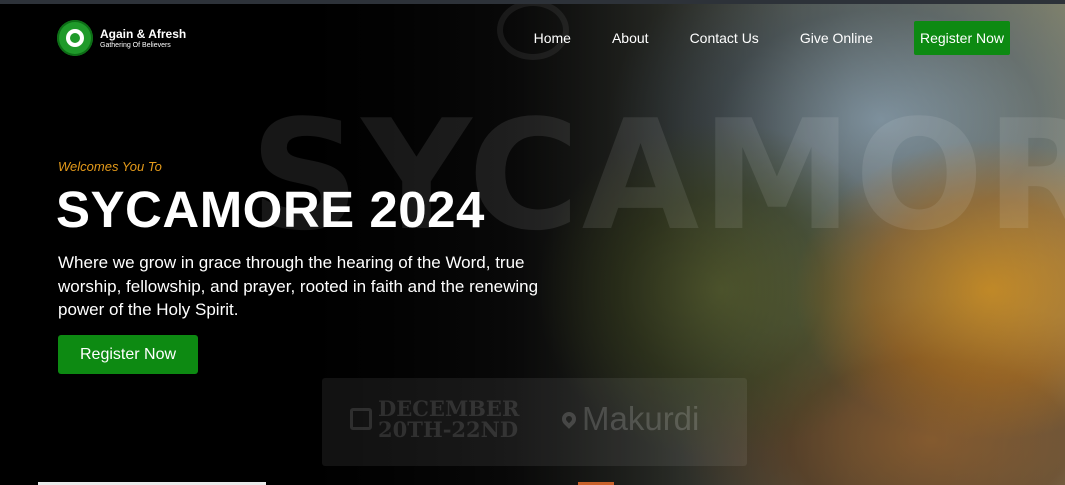 The width and height of the screenshot is (1065, 485). I want to click on event-date-text: DECEMBER 20TH-22ND, so click(448, 419).